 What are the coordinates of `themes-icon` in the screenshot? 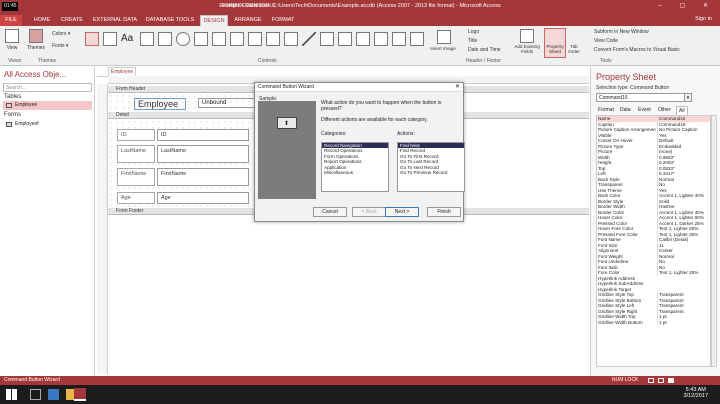 It's located at (36, 36).